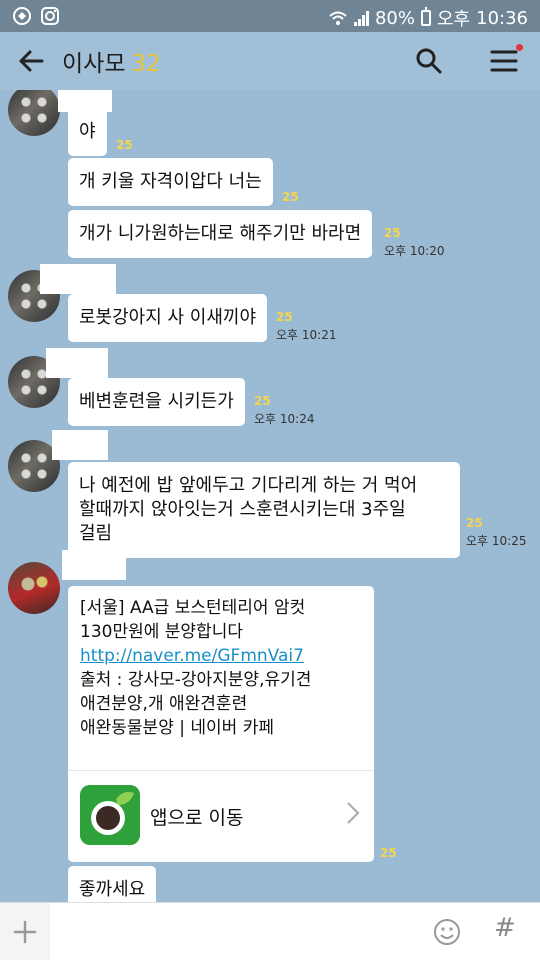  What do you see at coordinates (361, 18) in the screenshot?
I see `signal-icon` at bounding box center [361, 18].